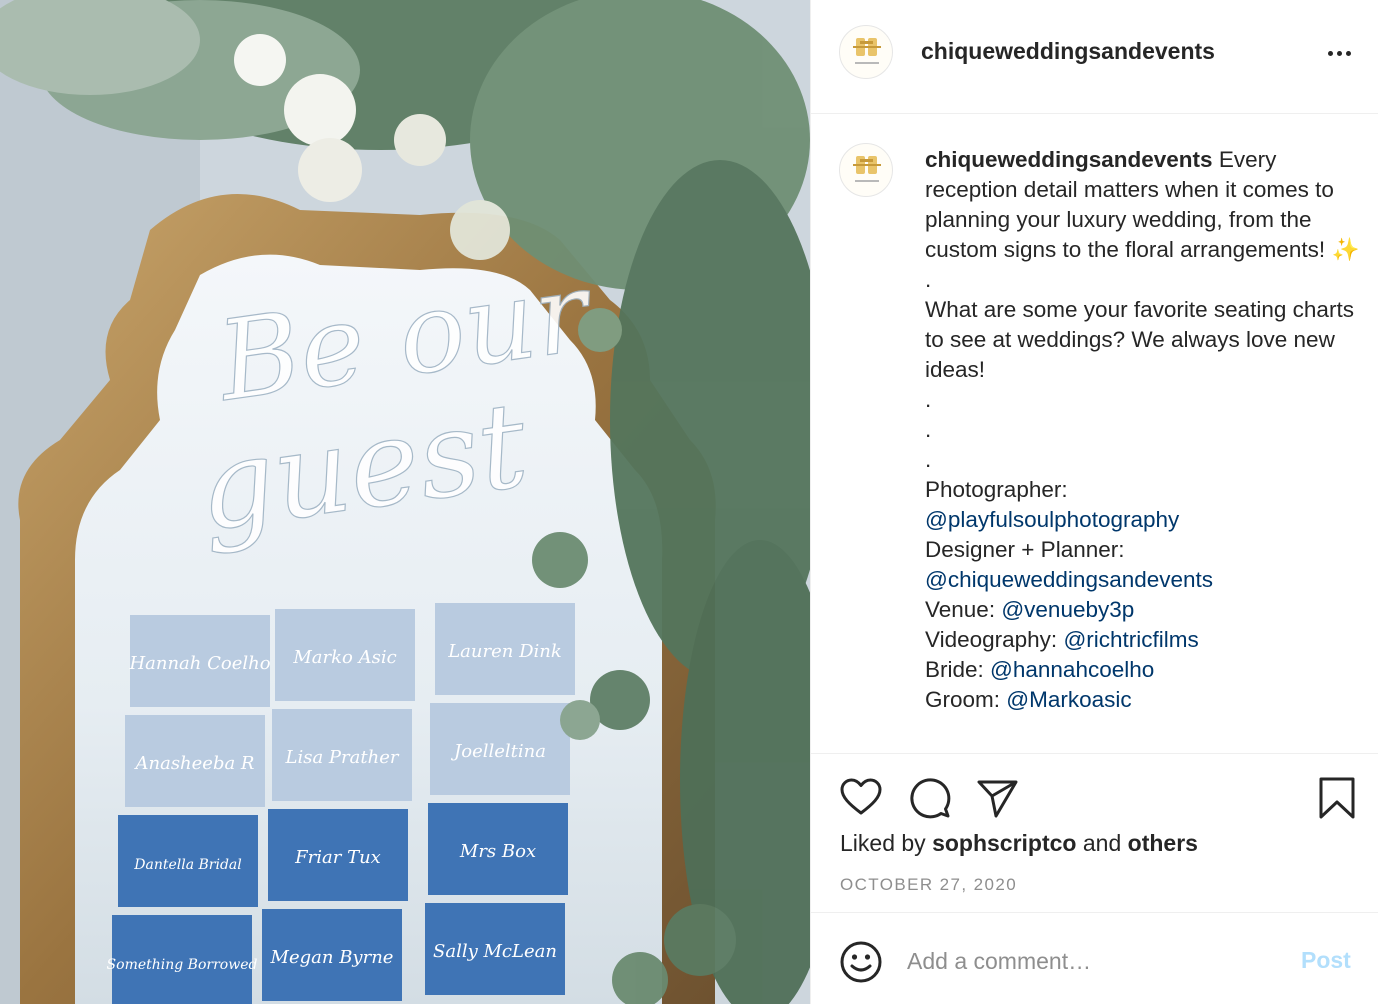 The height and width of the screenshot is (1004, 1378). I want to click on bride-link: @hannahcoelho, so click(1072, 669).